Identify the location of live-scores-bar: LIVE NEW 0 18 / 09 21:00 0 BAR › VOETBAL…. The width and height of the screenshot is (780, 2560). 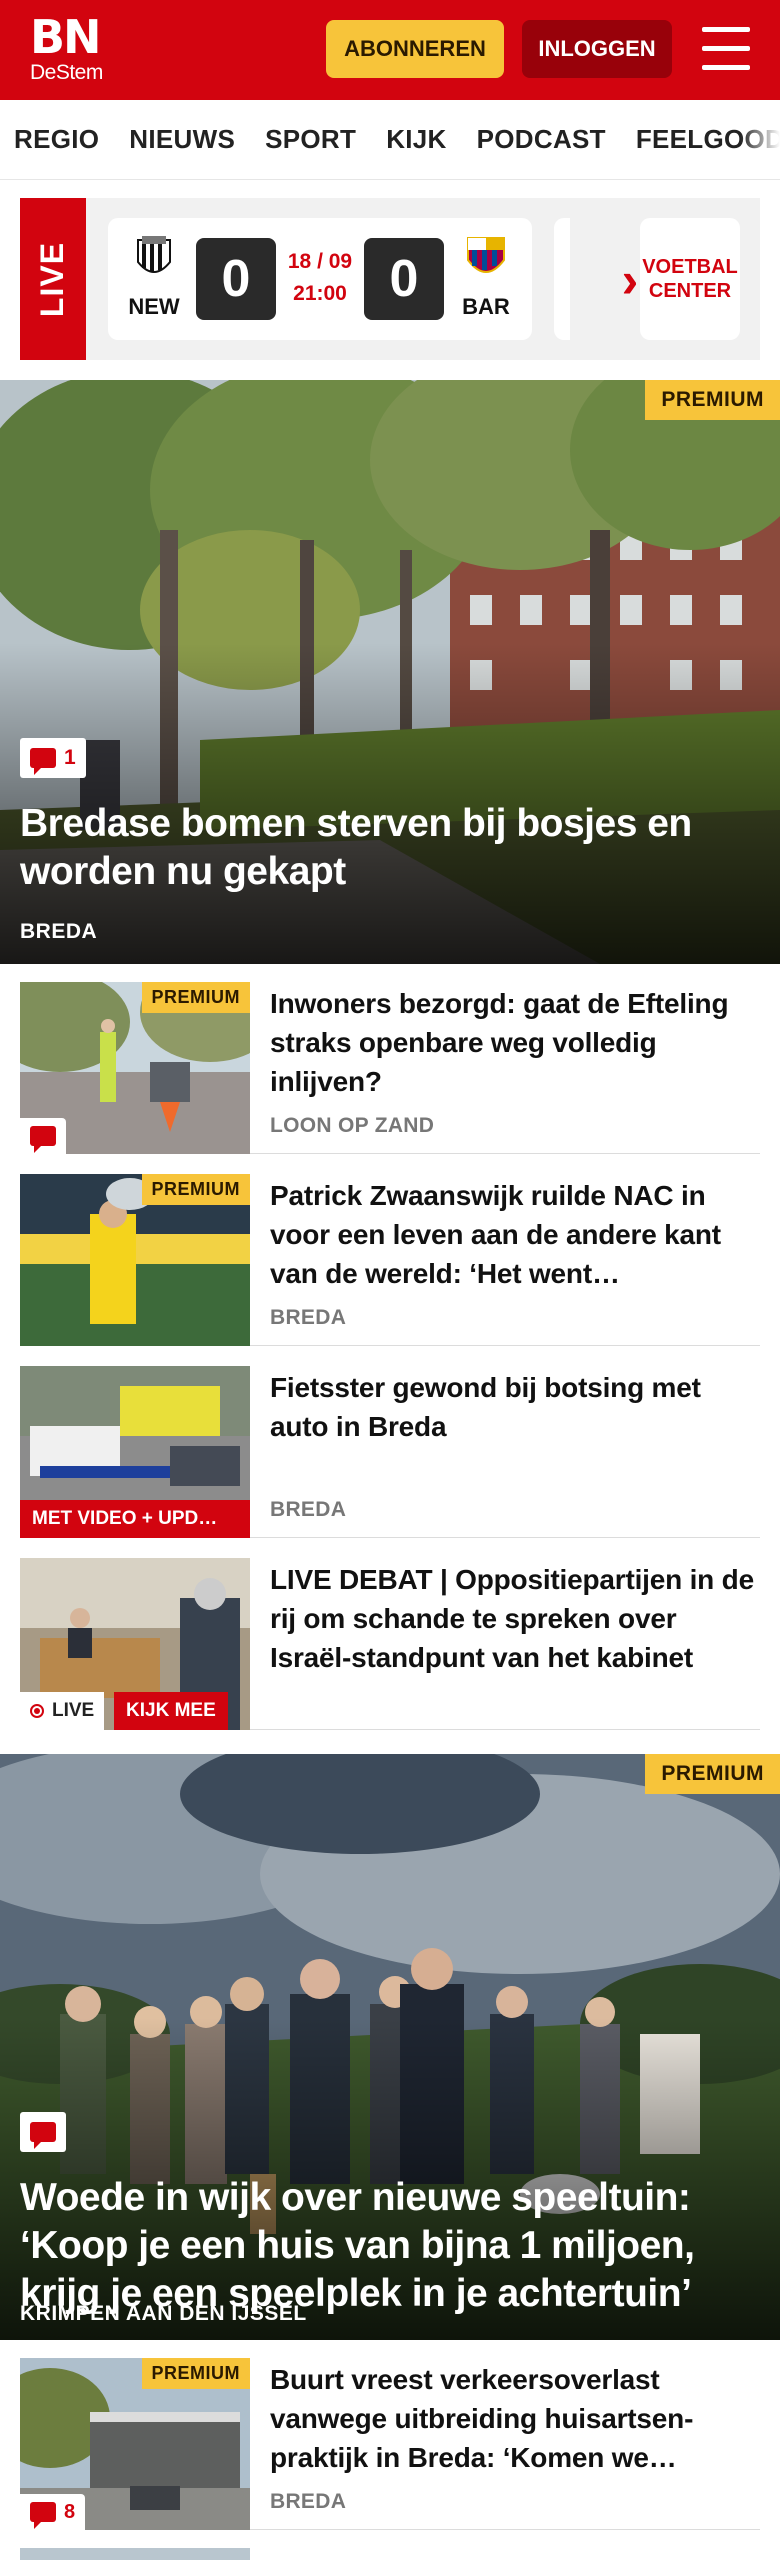
(390, 279).